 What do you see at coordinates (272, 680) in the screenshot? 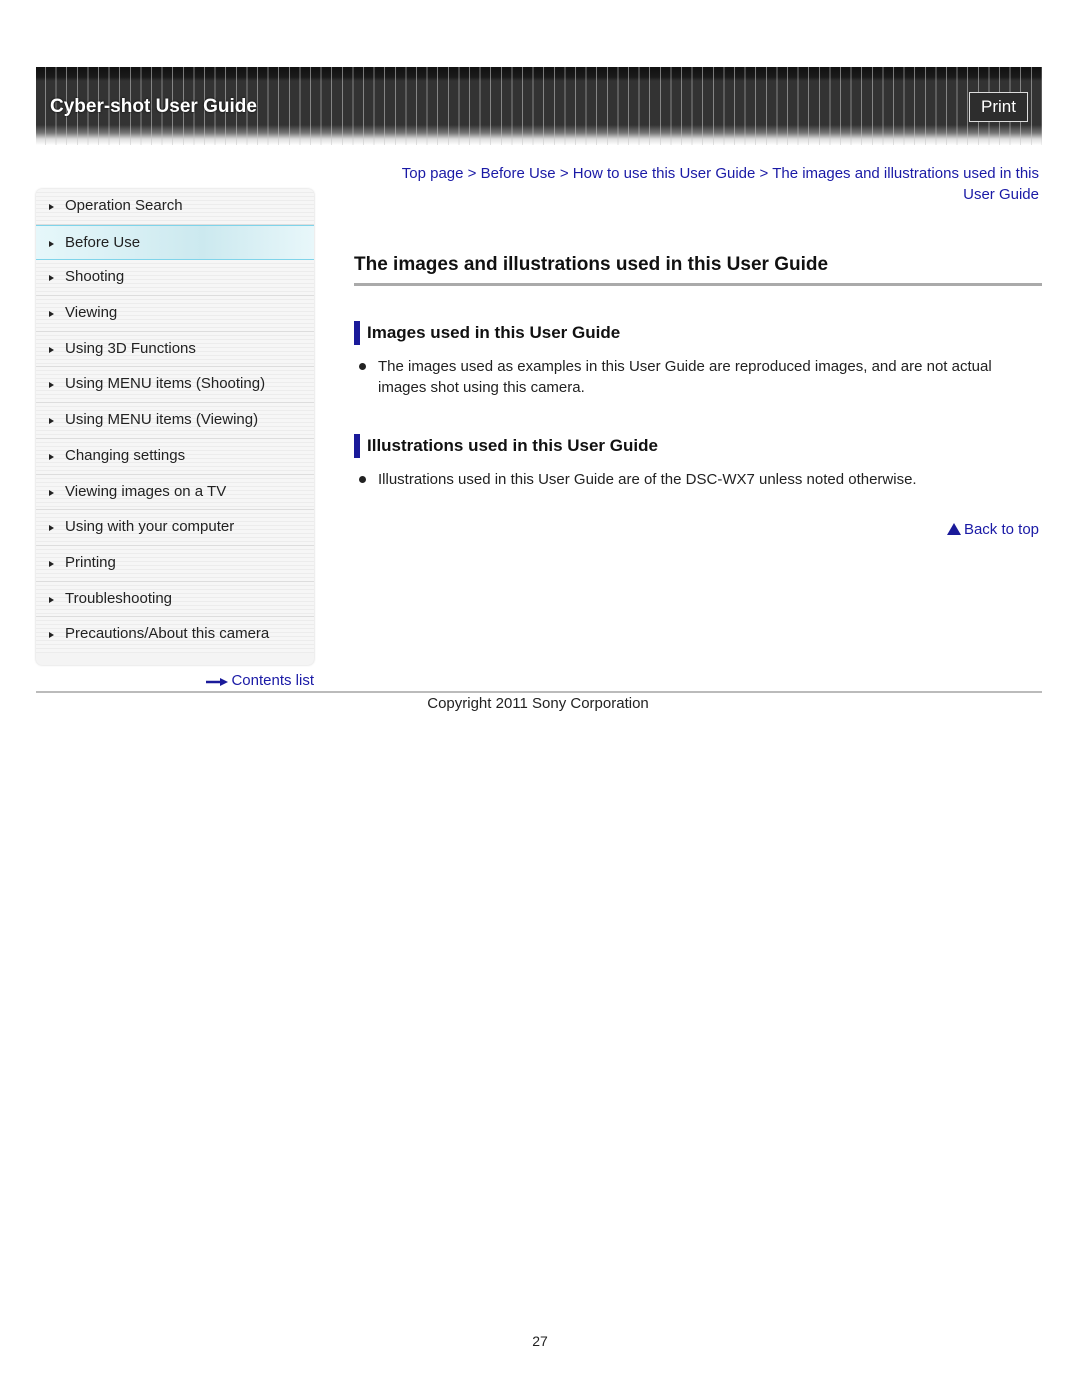
I see `contents-list-label: Contents list` at bounding box center [272, 680].